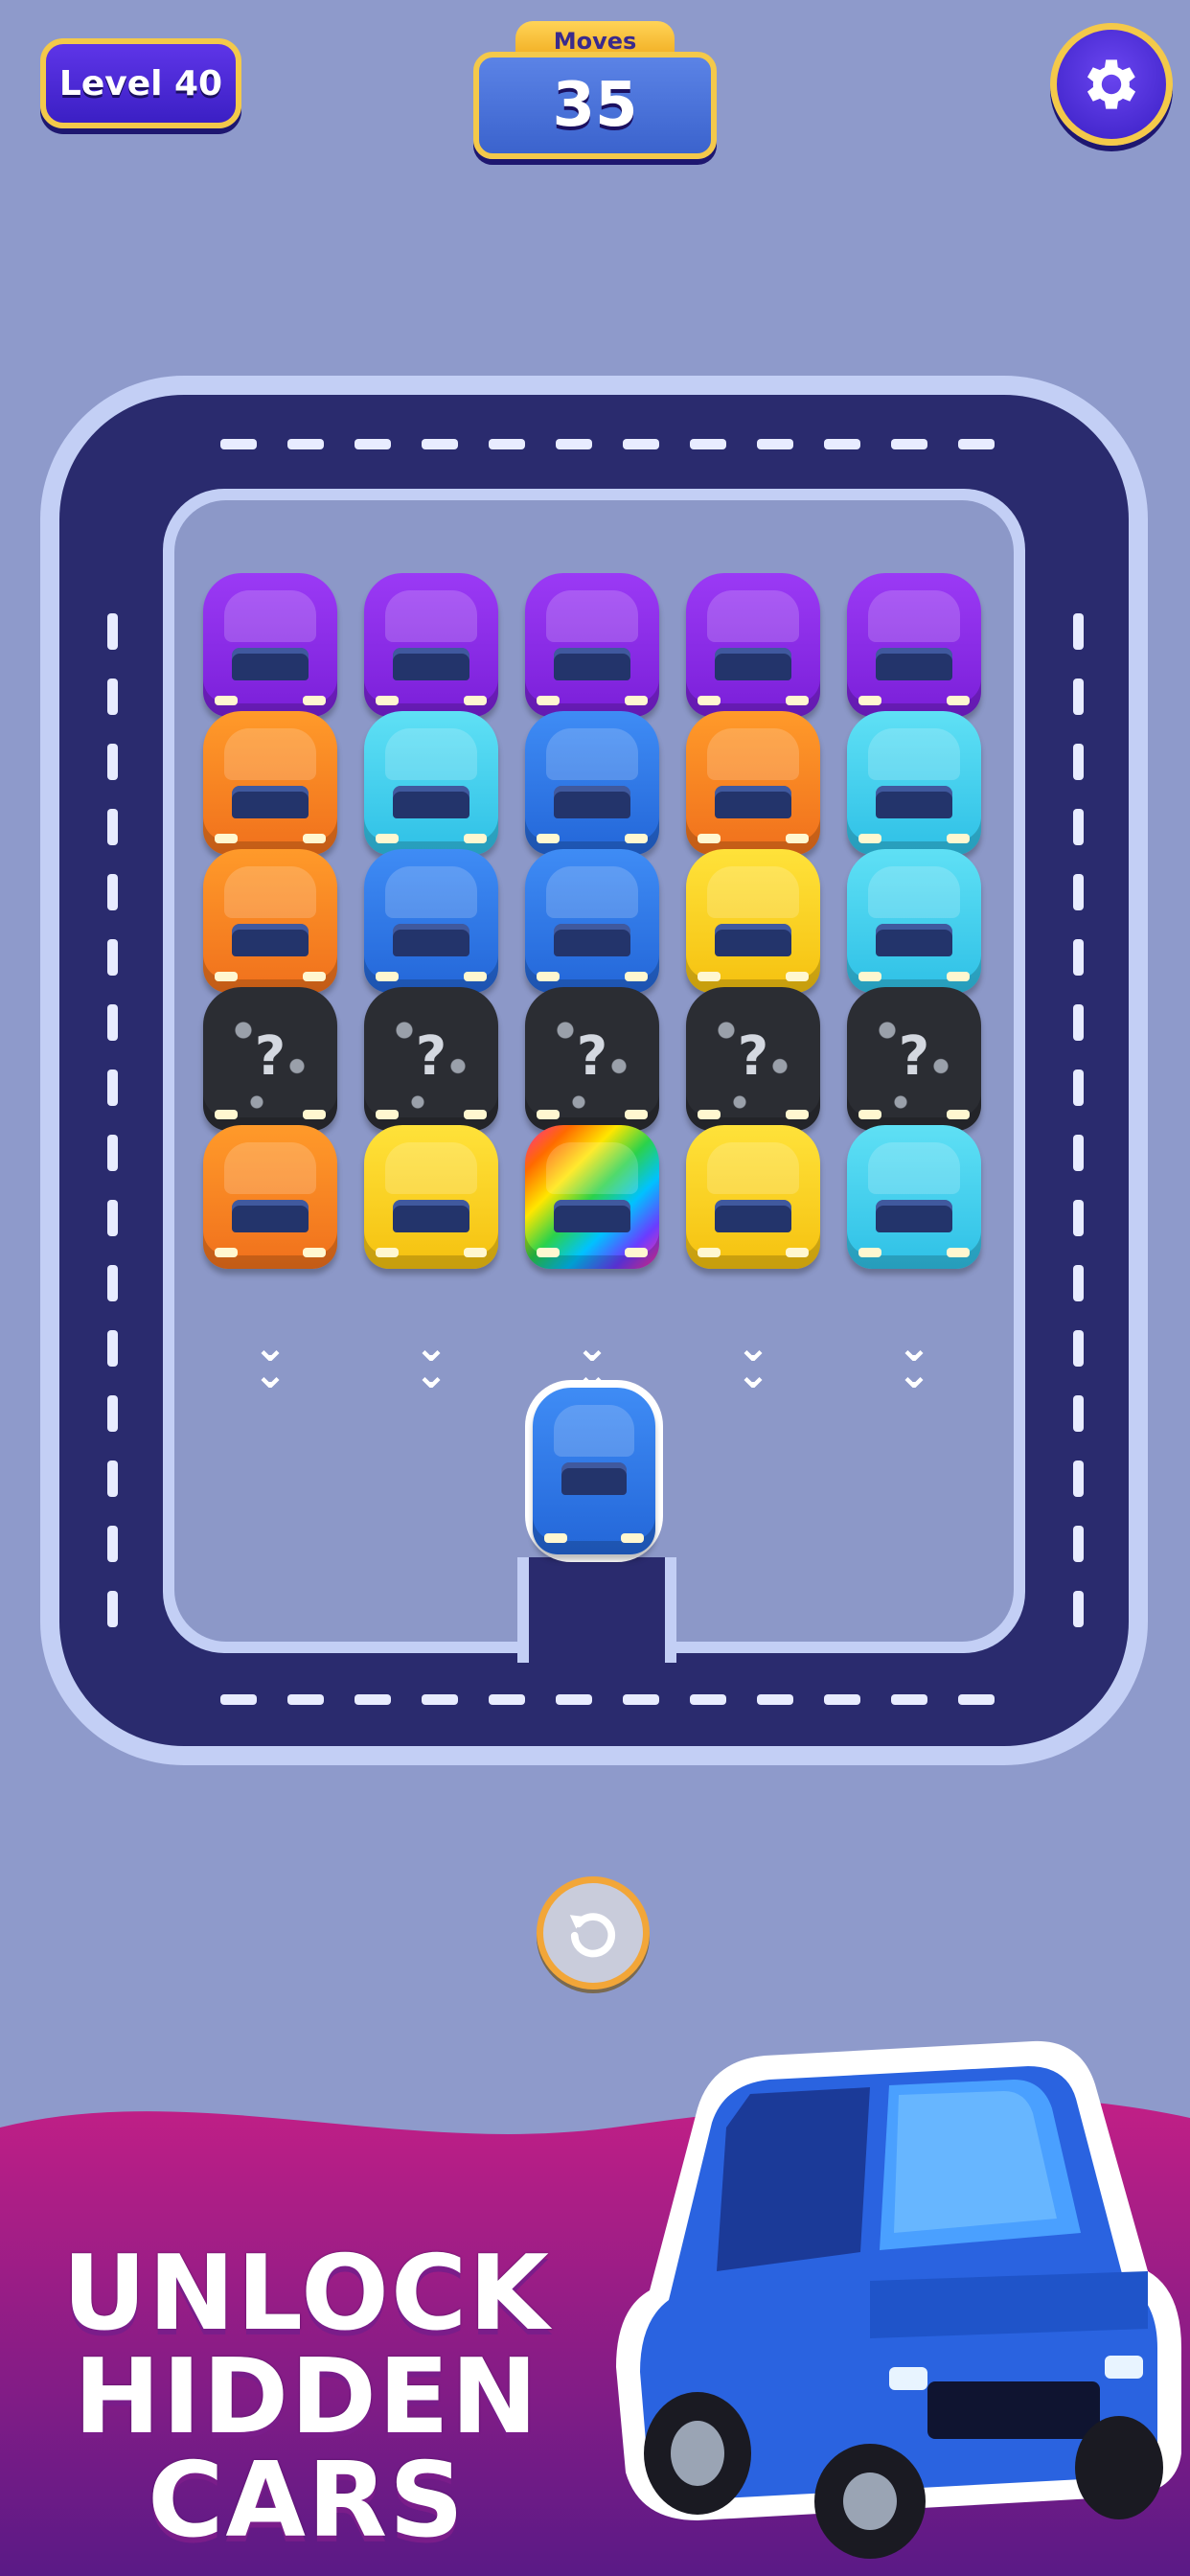 The image size is (1190, 2576). I want to click on settings-button, so click(1111, 85).